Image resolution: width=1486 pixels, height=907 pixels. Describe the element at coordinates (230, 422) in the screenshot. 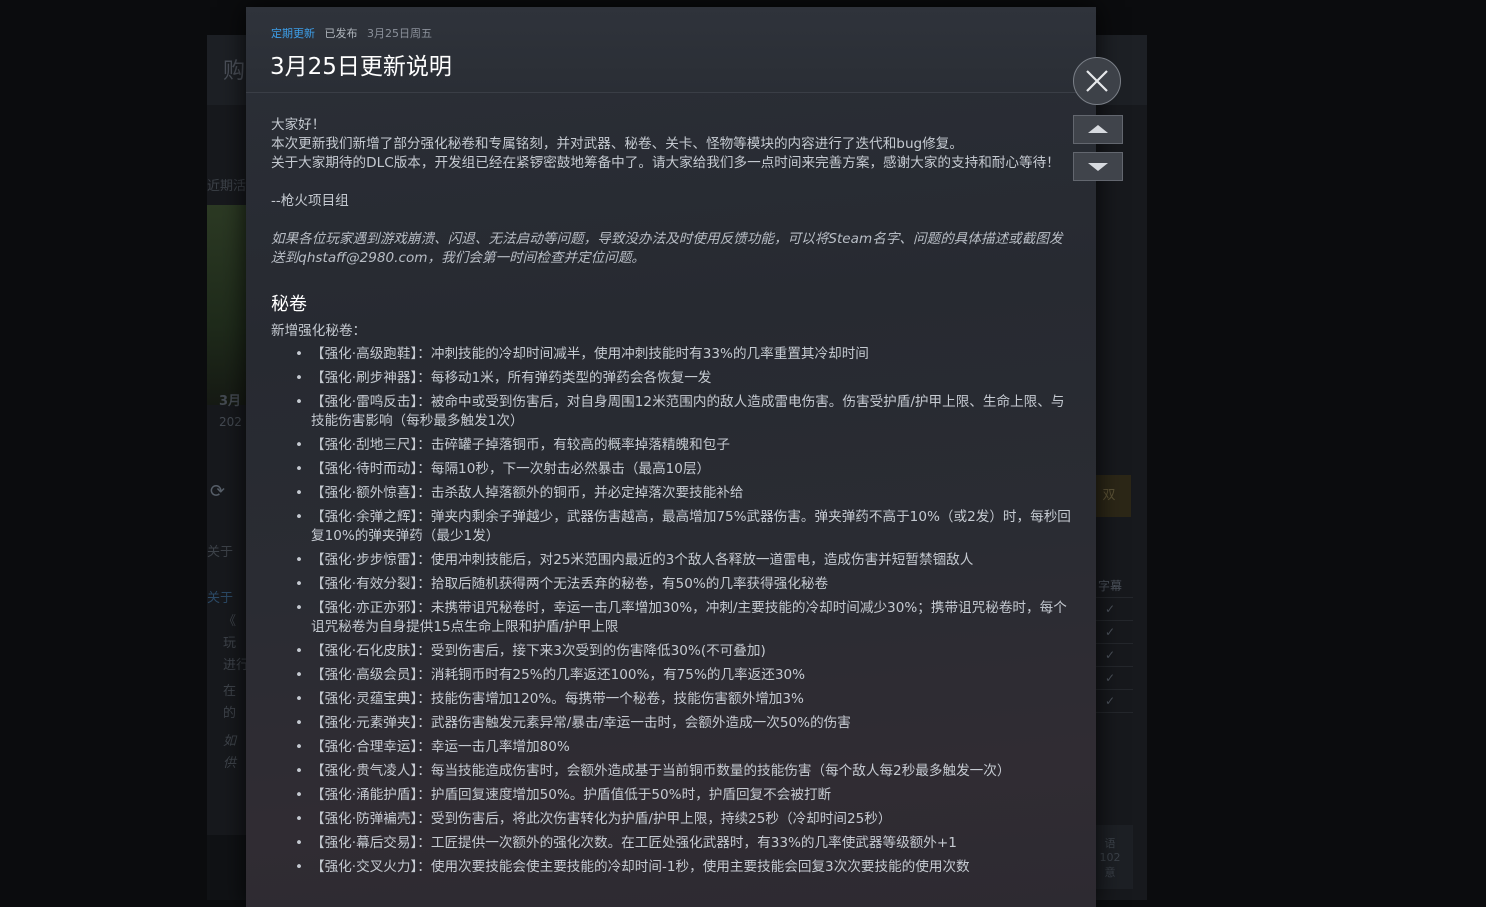

I see `background-event-year: 202` at that location.